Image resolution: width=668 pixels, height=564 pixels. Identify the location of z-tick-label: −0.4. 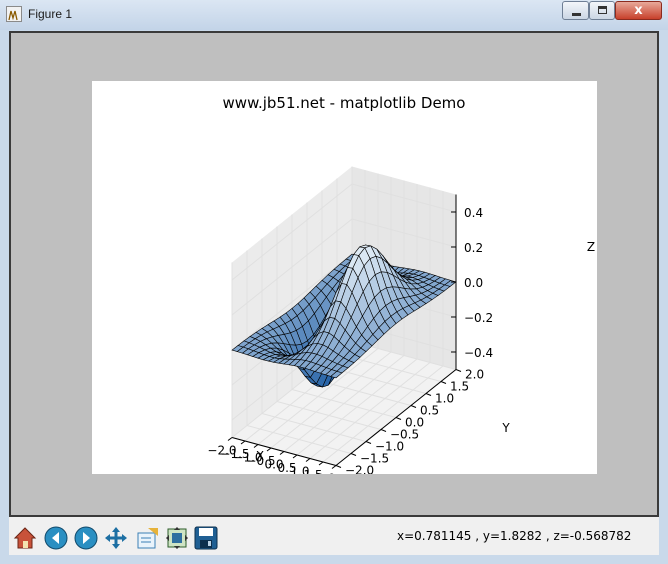
(478, 353).